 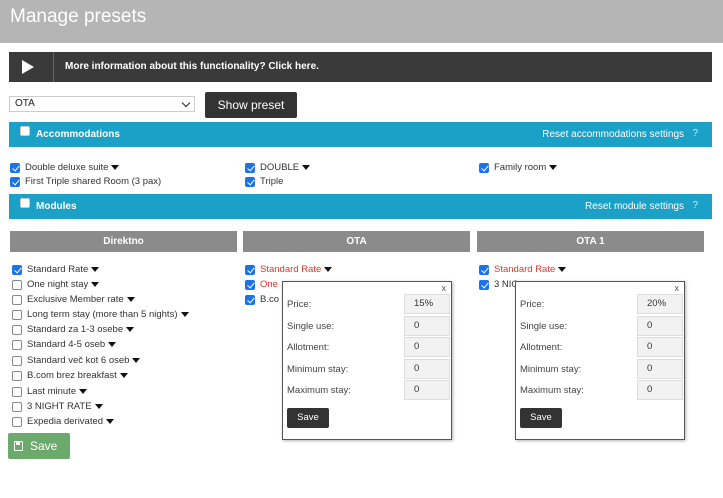 I want to click on accommodation-item: Triple, so click(x=264, y=181).